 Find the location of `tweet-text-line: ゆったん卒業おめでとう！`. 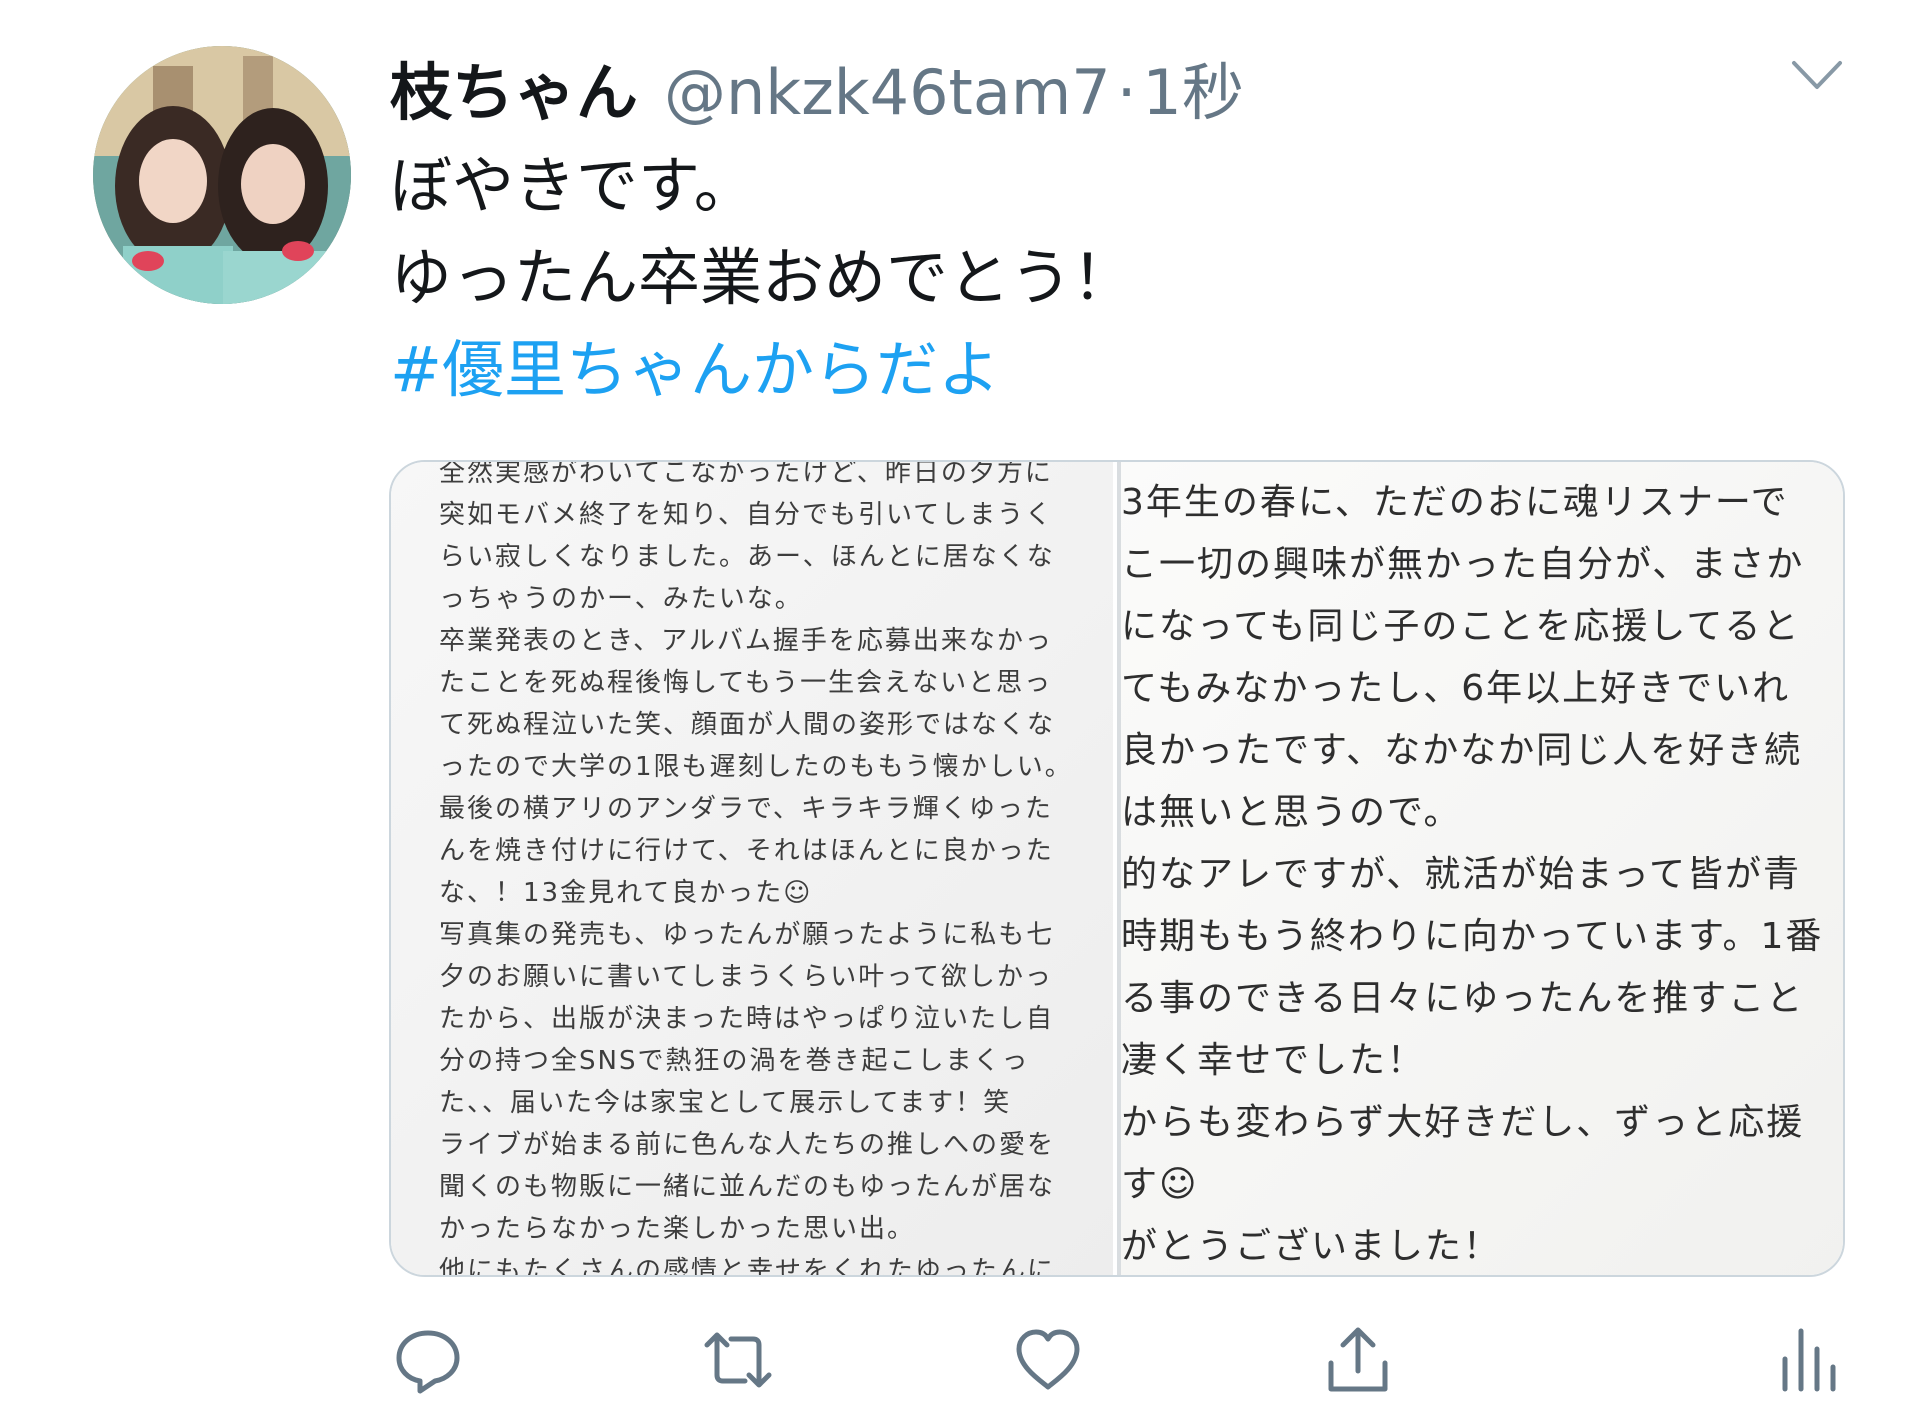

tweet-text-line: ゆったん卒業おめでとう！ is located at coordinates (762, 277).